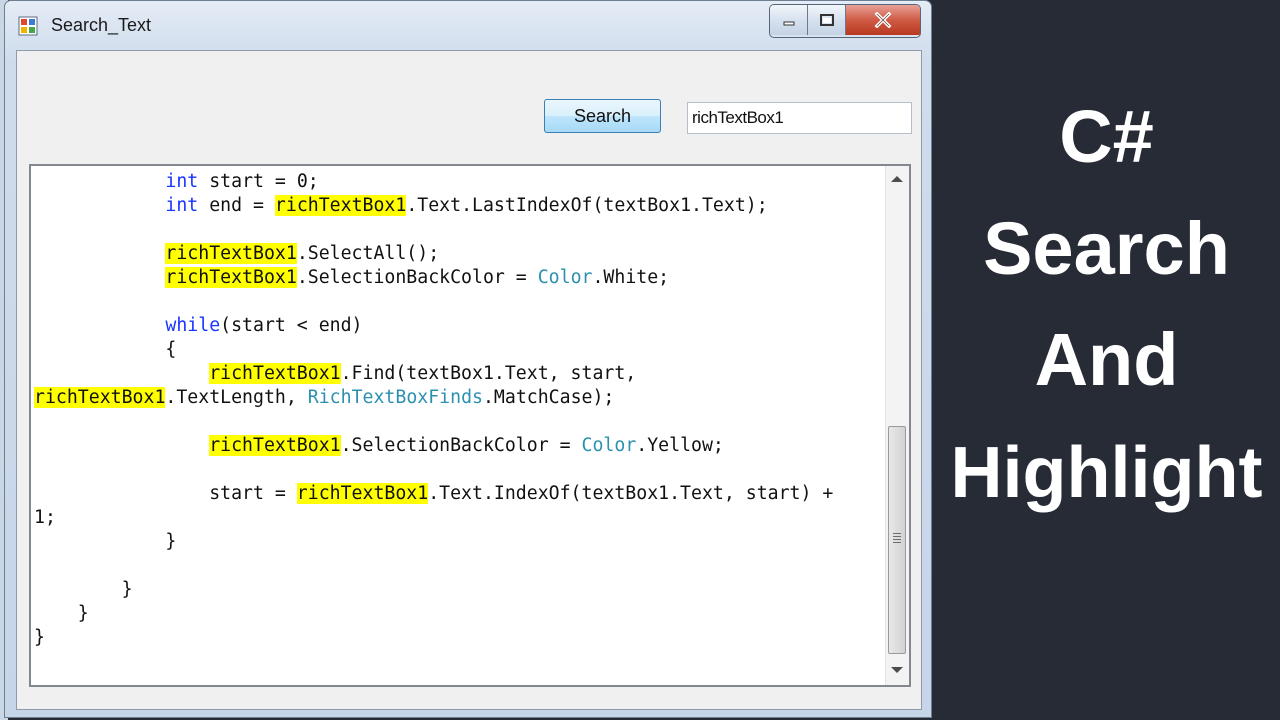  I want to click on close-button, so click(883, 20).